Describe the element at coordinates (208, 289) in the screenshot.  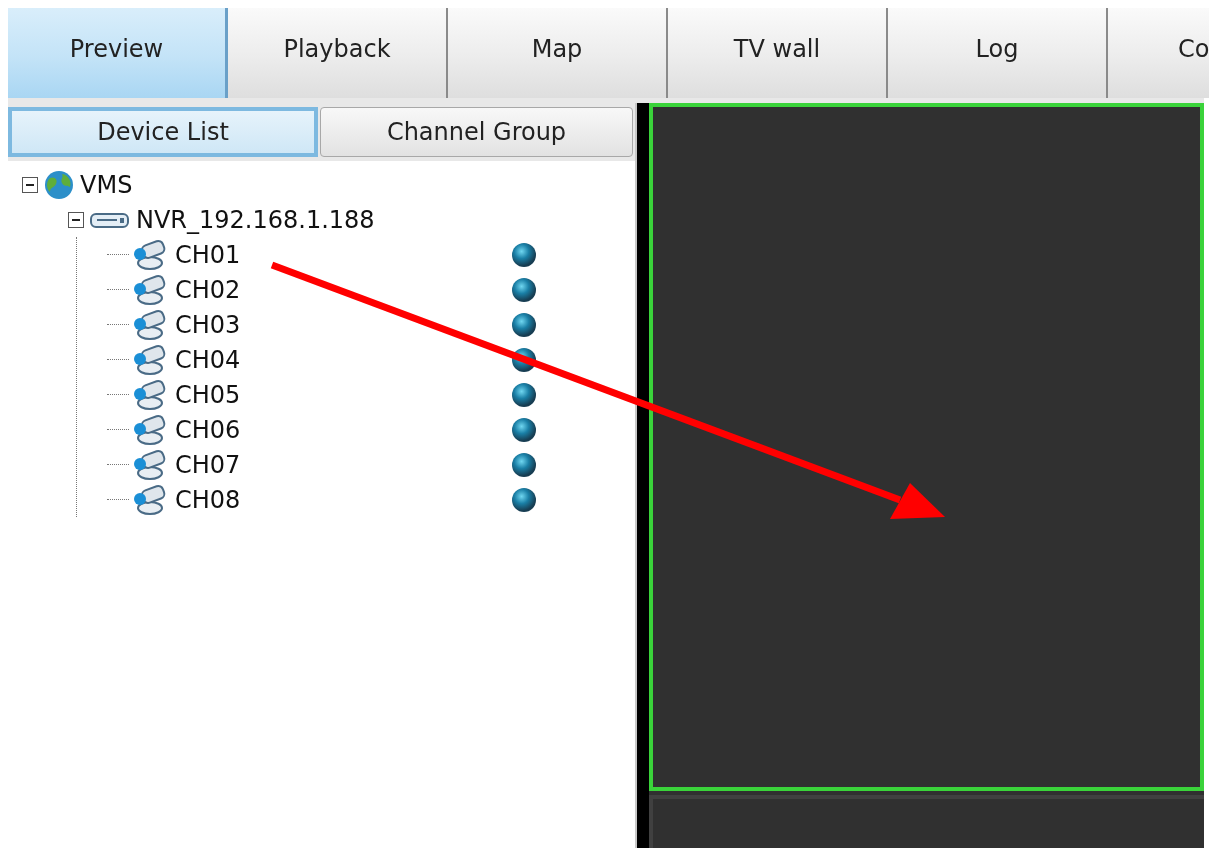
I see `tree-item: CH02` at that location.